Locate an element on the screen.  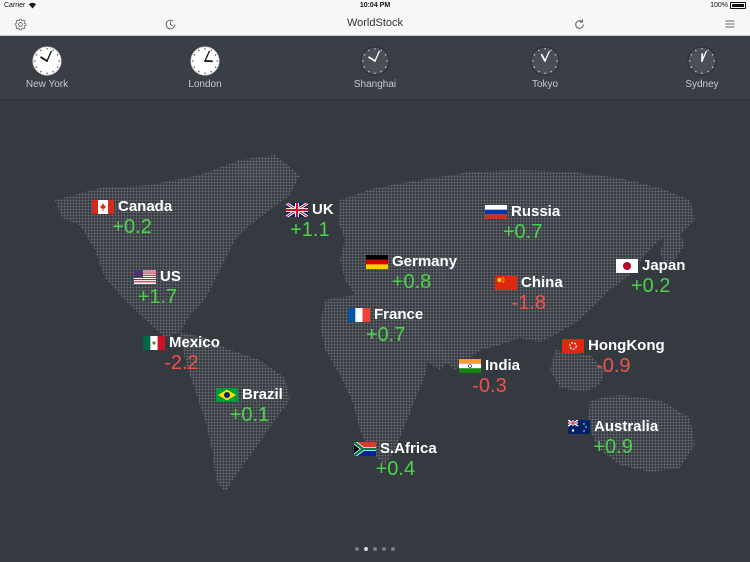
menu-button is located at coordinates (730, 24).